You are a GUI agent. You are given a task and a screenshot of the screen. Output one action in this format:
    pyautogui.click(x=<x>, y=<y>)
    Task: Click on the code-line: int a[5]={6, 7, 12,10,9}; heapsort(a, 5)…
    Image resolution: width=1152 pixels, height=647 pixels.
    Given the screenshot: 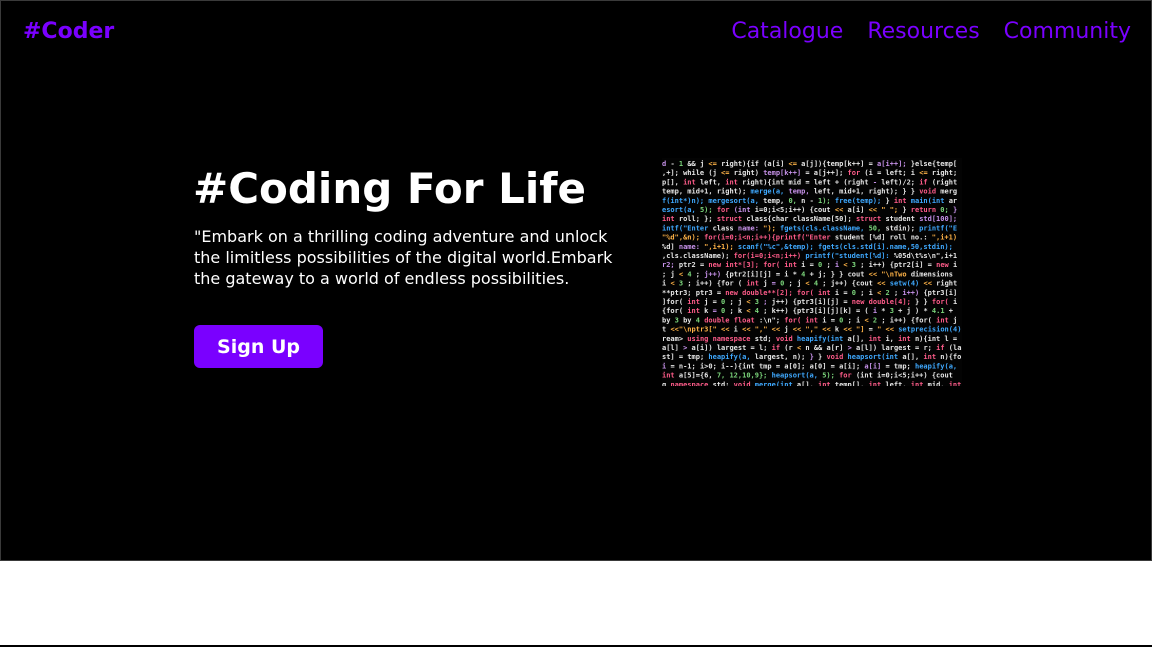 What is the action you would take?
    pyautogui.click(x=807, y=376)
    